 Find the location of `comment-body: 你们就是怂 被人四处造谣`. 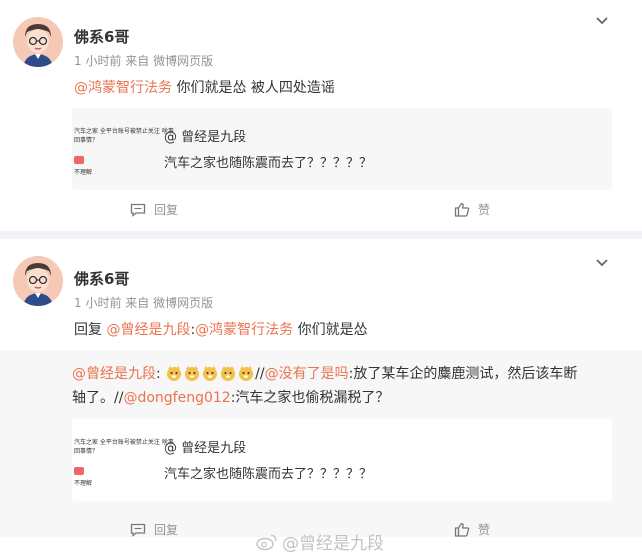

comment-body: 你们就是怂 被人四处造谣 is located at coordinates (253, 88).